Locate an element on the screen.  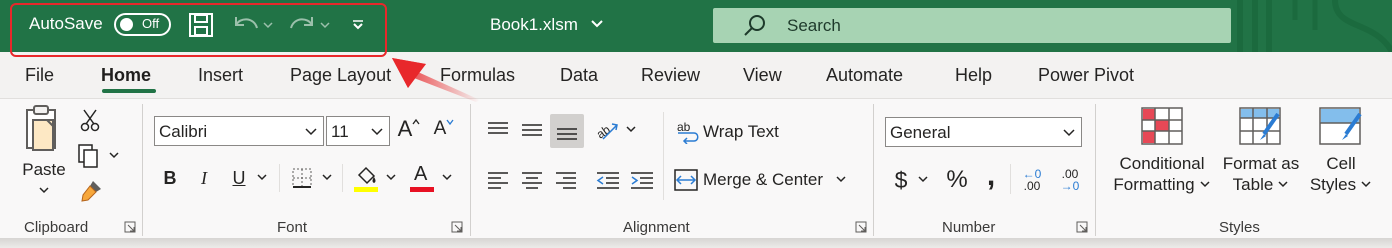
font-color-button: A is located at coordinates (431, 178).